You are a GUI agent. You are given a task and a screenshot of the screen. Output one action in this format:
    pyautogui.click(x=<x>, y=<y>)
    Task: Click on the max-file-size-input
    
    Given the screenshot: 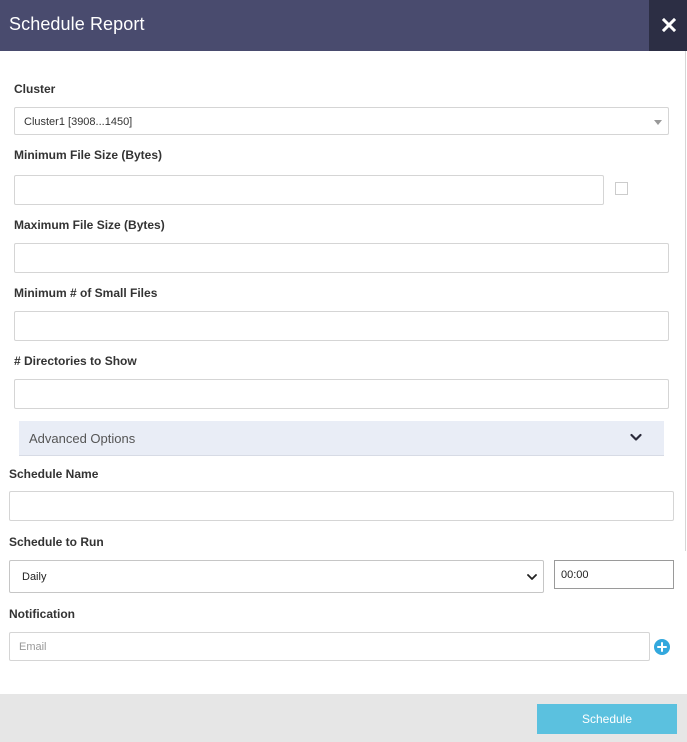 What is the action you would take?
    pyautogui.click(x=341, y=258)
    